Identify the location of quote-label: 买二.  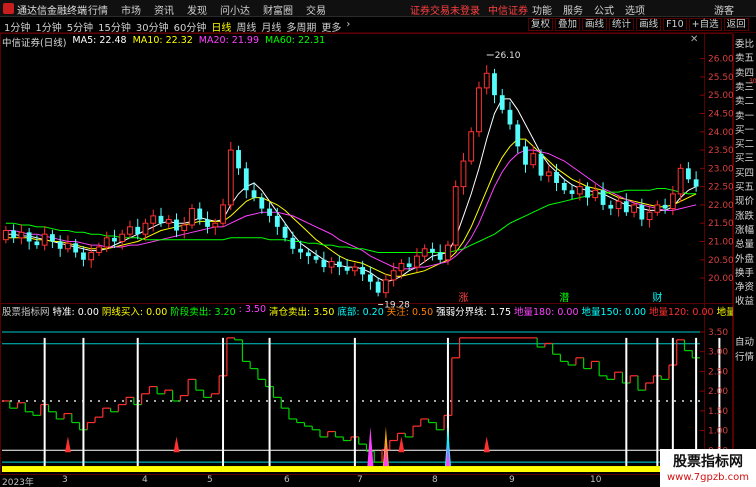
(745, 145).